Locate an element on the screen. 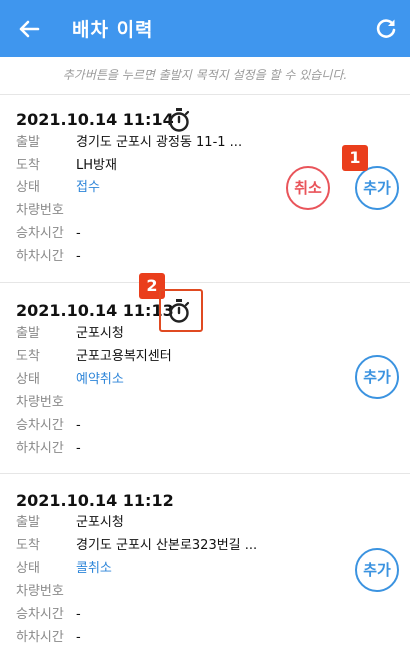 The image size is (410, 657). annotation-badge-1: 1 is located at coordinates (355, 158).